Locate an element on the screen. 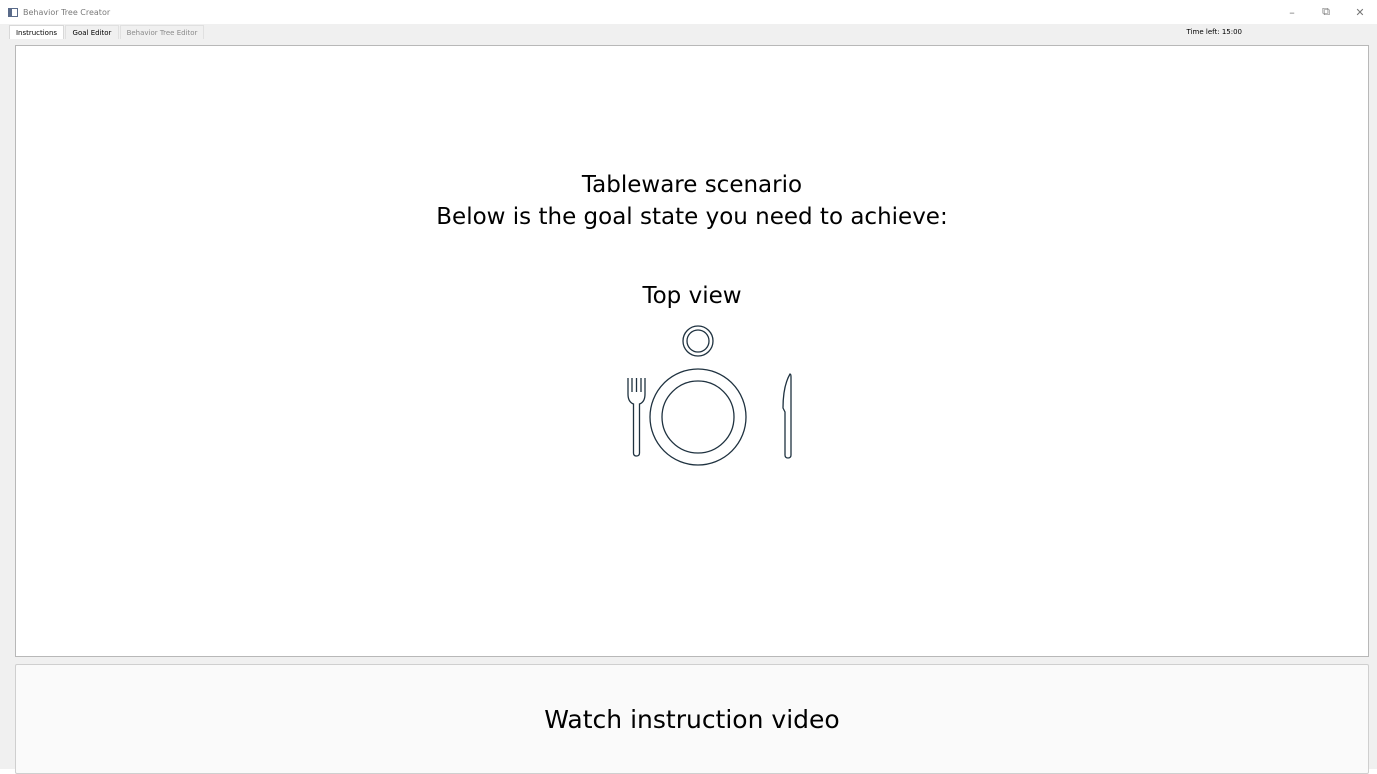  restore-button: ⧉ is located at coordinates (1326, 12).